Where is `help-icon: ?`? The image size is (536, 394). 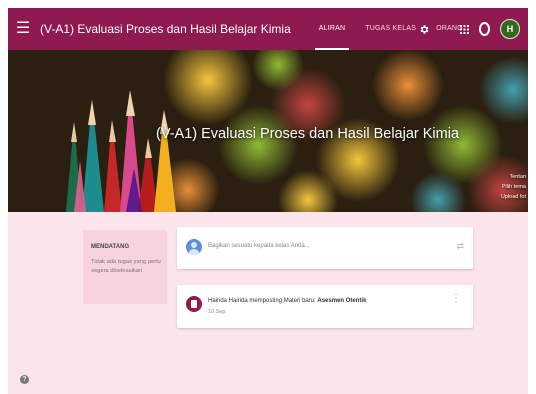
help-icon: ? is located at coordinates (24, 379).